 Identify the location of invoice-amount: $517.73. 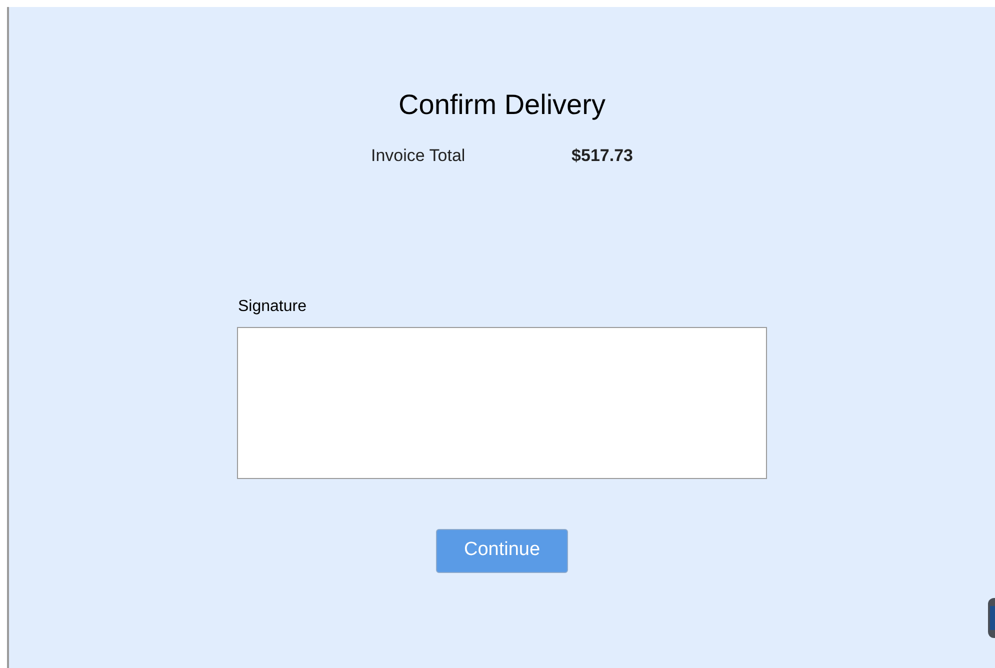
(602, 156).